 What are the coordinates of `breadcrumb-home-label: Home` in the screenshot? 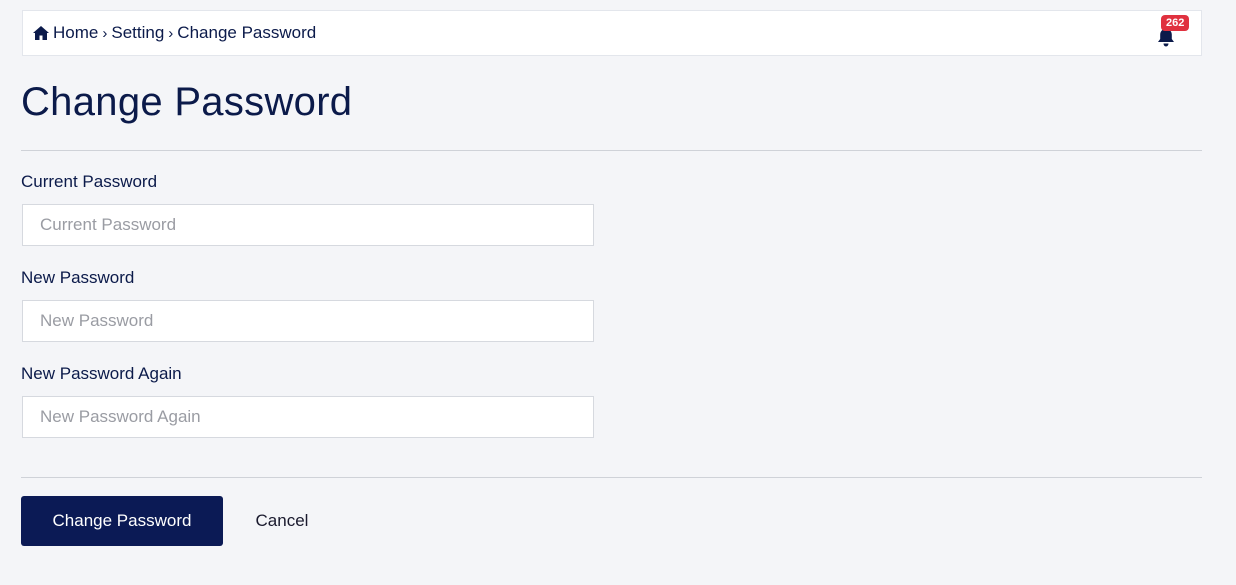 It's located at (76, 32).